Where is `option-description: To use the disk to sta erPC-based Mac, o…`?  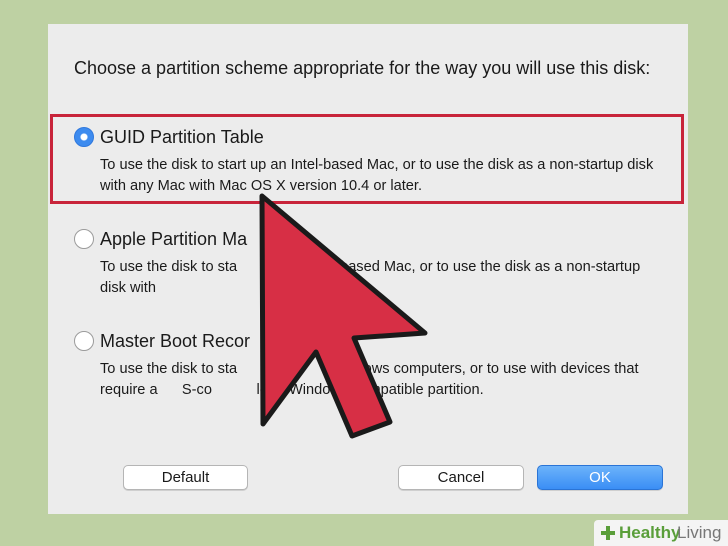
option-description: To use the disk to sta erPC-based Mac, o… is located at coordinates (372, 277).